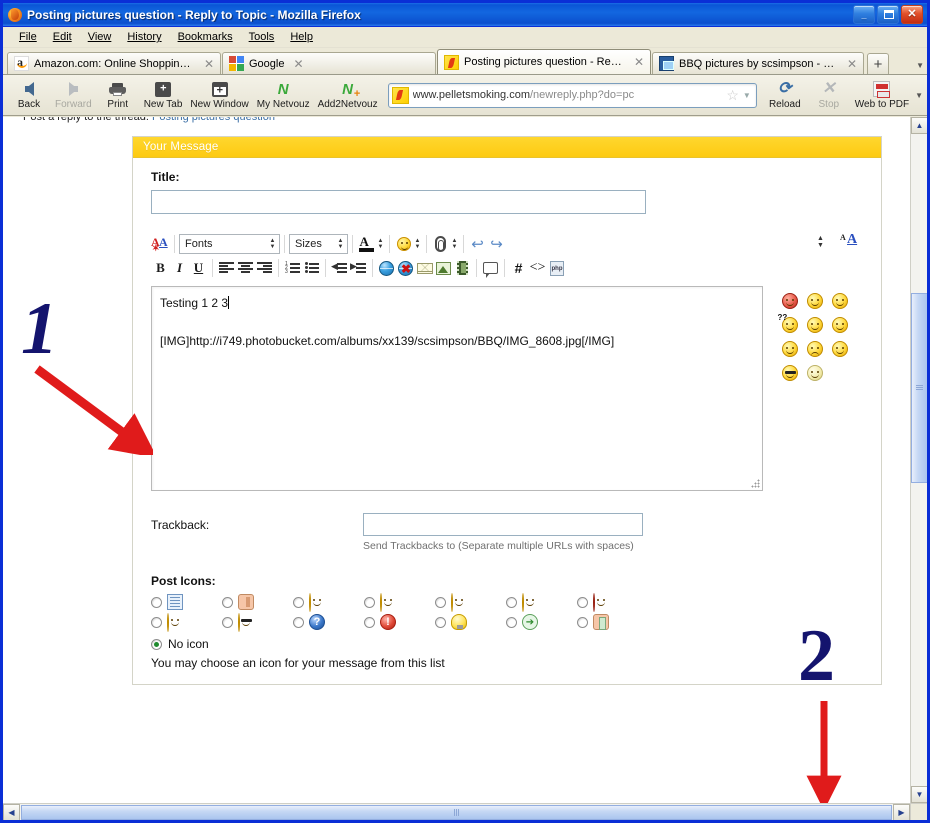  I want to click on remove-link-icon, so click(405, 268).